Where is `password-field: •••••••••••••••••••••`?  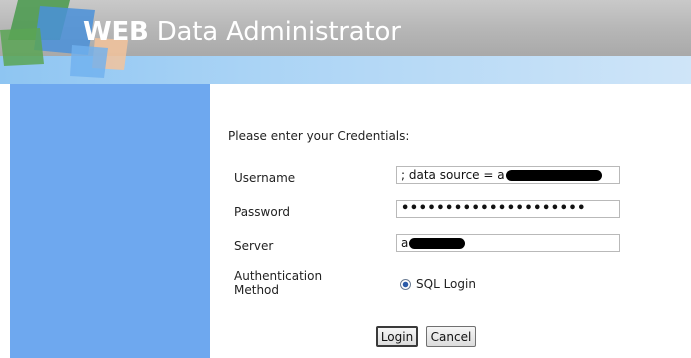 password-field: ••••••••••••••••••••• is located at coordinates (508, 209).